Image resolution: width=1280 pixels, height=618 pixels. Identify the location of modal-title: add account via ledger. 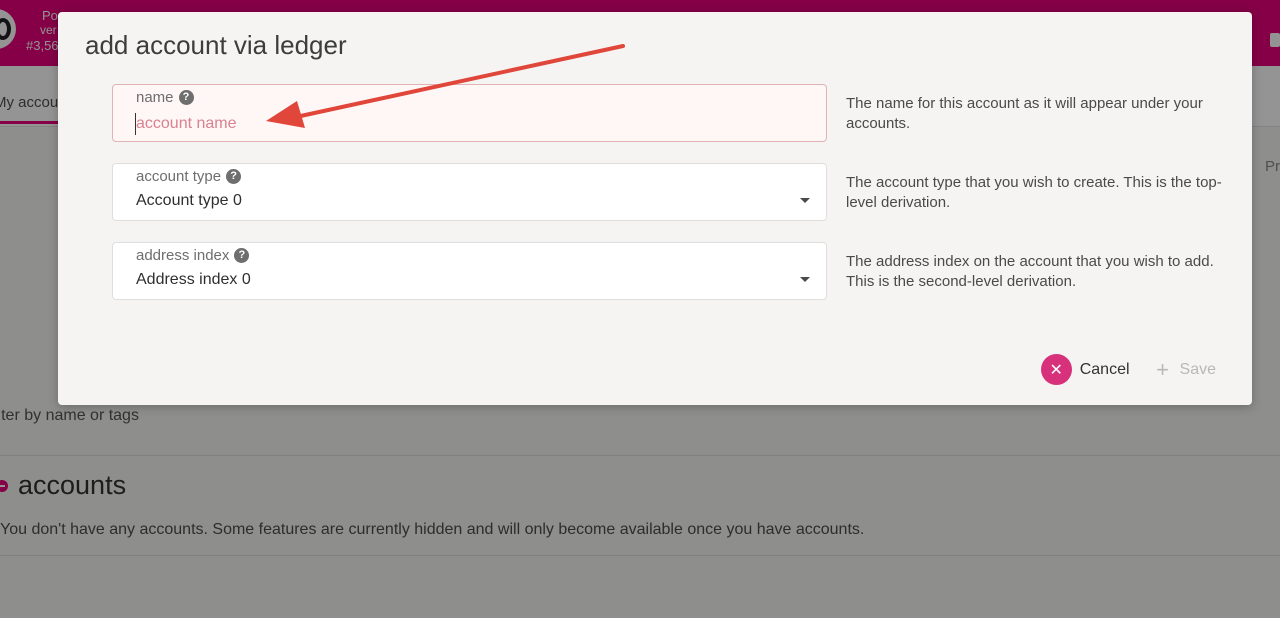
(216, 45).